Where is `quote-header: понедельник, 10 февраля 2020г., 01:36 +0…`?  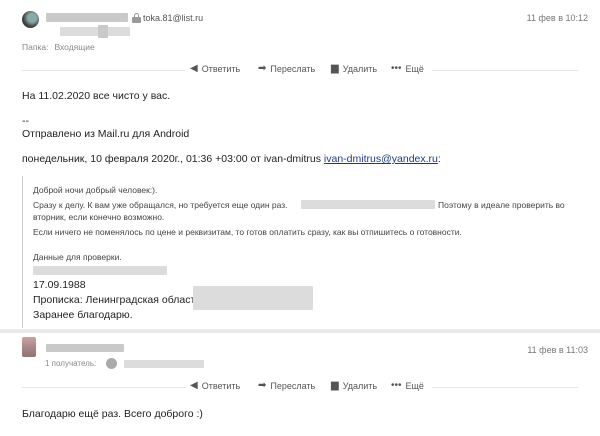
quote-header: понедельник, 10 февраля 2020г., 01:36 +0… is located at coordinates (231, 159).